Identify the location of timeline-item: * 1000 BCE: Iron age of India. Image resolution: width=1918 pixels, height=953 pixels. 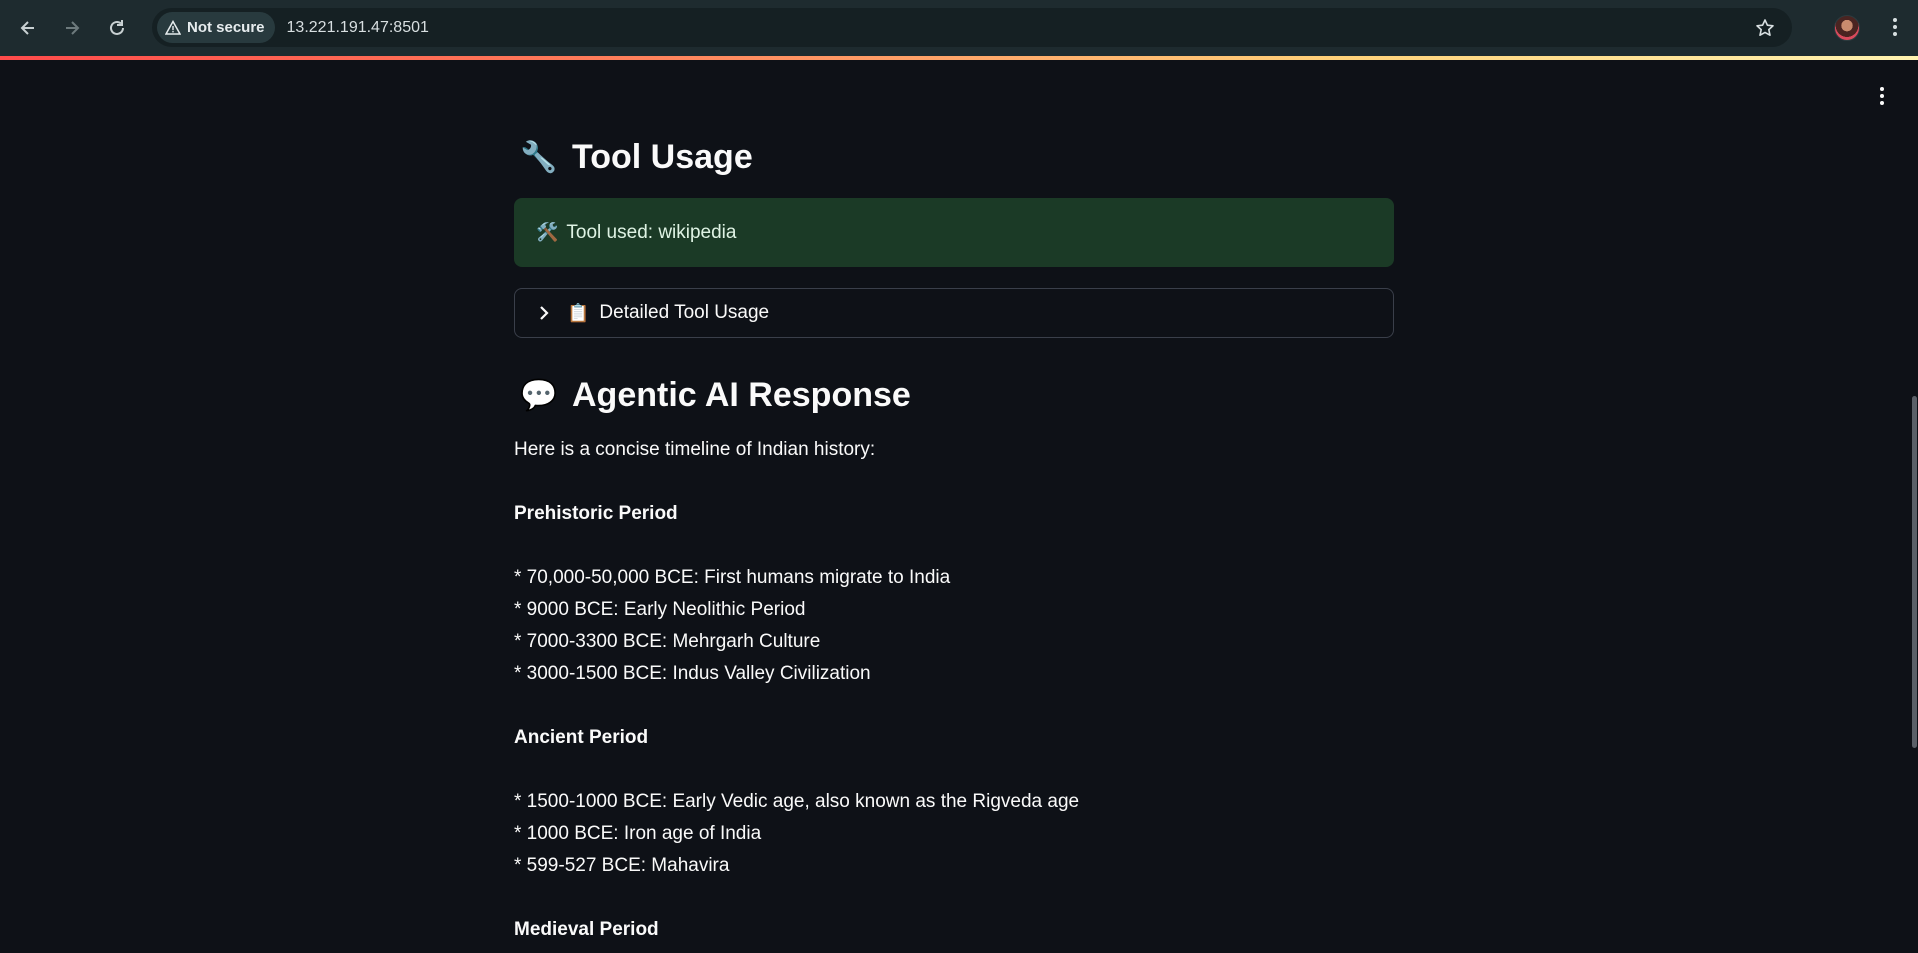
(638, 833).